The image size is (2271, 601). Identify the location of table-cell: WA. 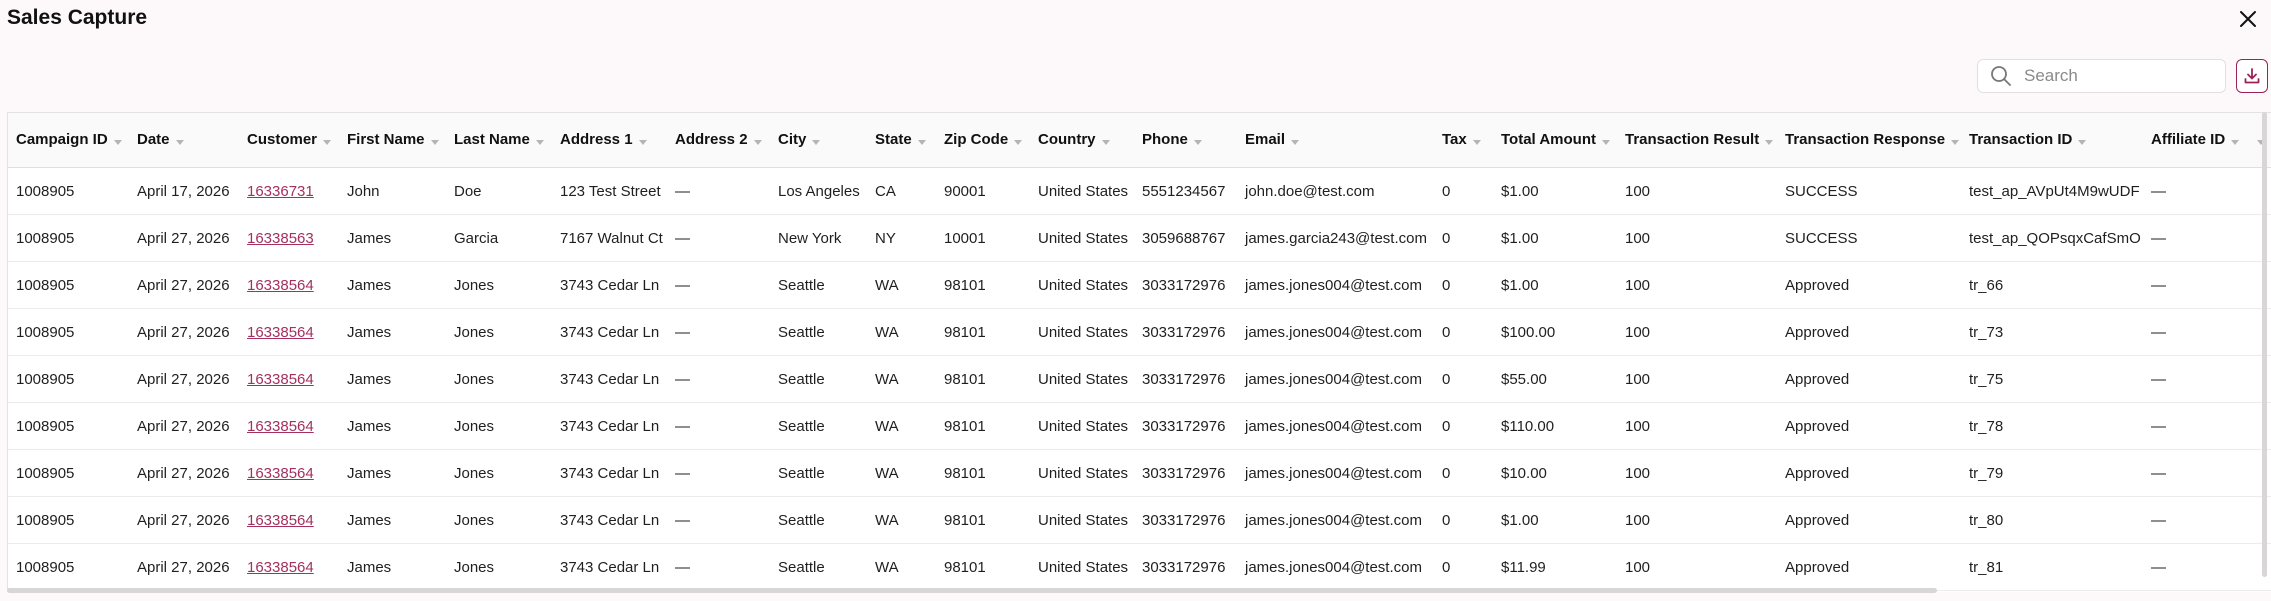
(901, 332).